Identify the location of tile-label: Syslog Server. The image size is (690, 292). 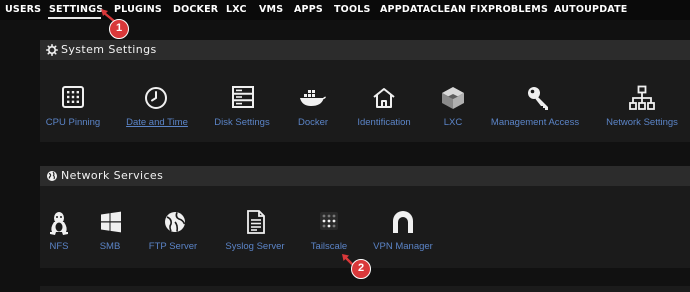
(255, 246).